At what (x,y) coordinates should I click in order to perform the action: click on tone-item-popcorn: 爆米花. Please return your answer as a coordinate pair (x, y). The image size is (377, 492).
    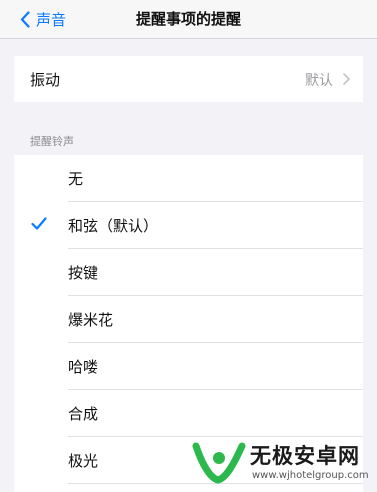
    Looking at the image, I should click on (188, 319).